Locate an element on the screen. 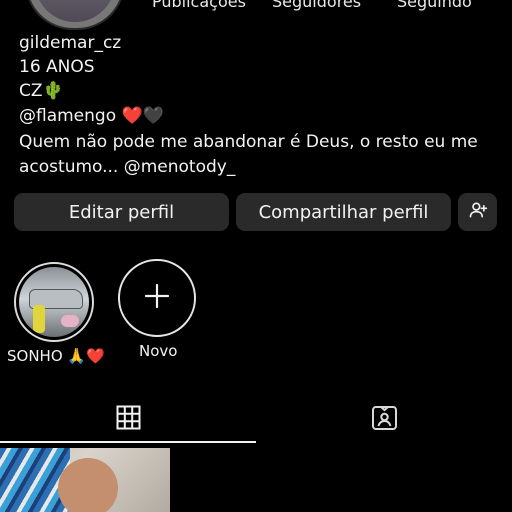 The width and height of the screenshot is (512, 512). tab-tagged is located at coordinates (384, 419).